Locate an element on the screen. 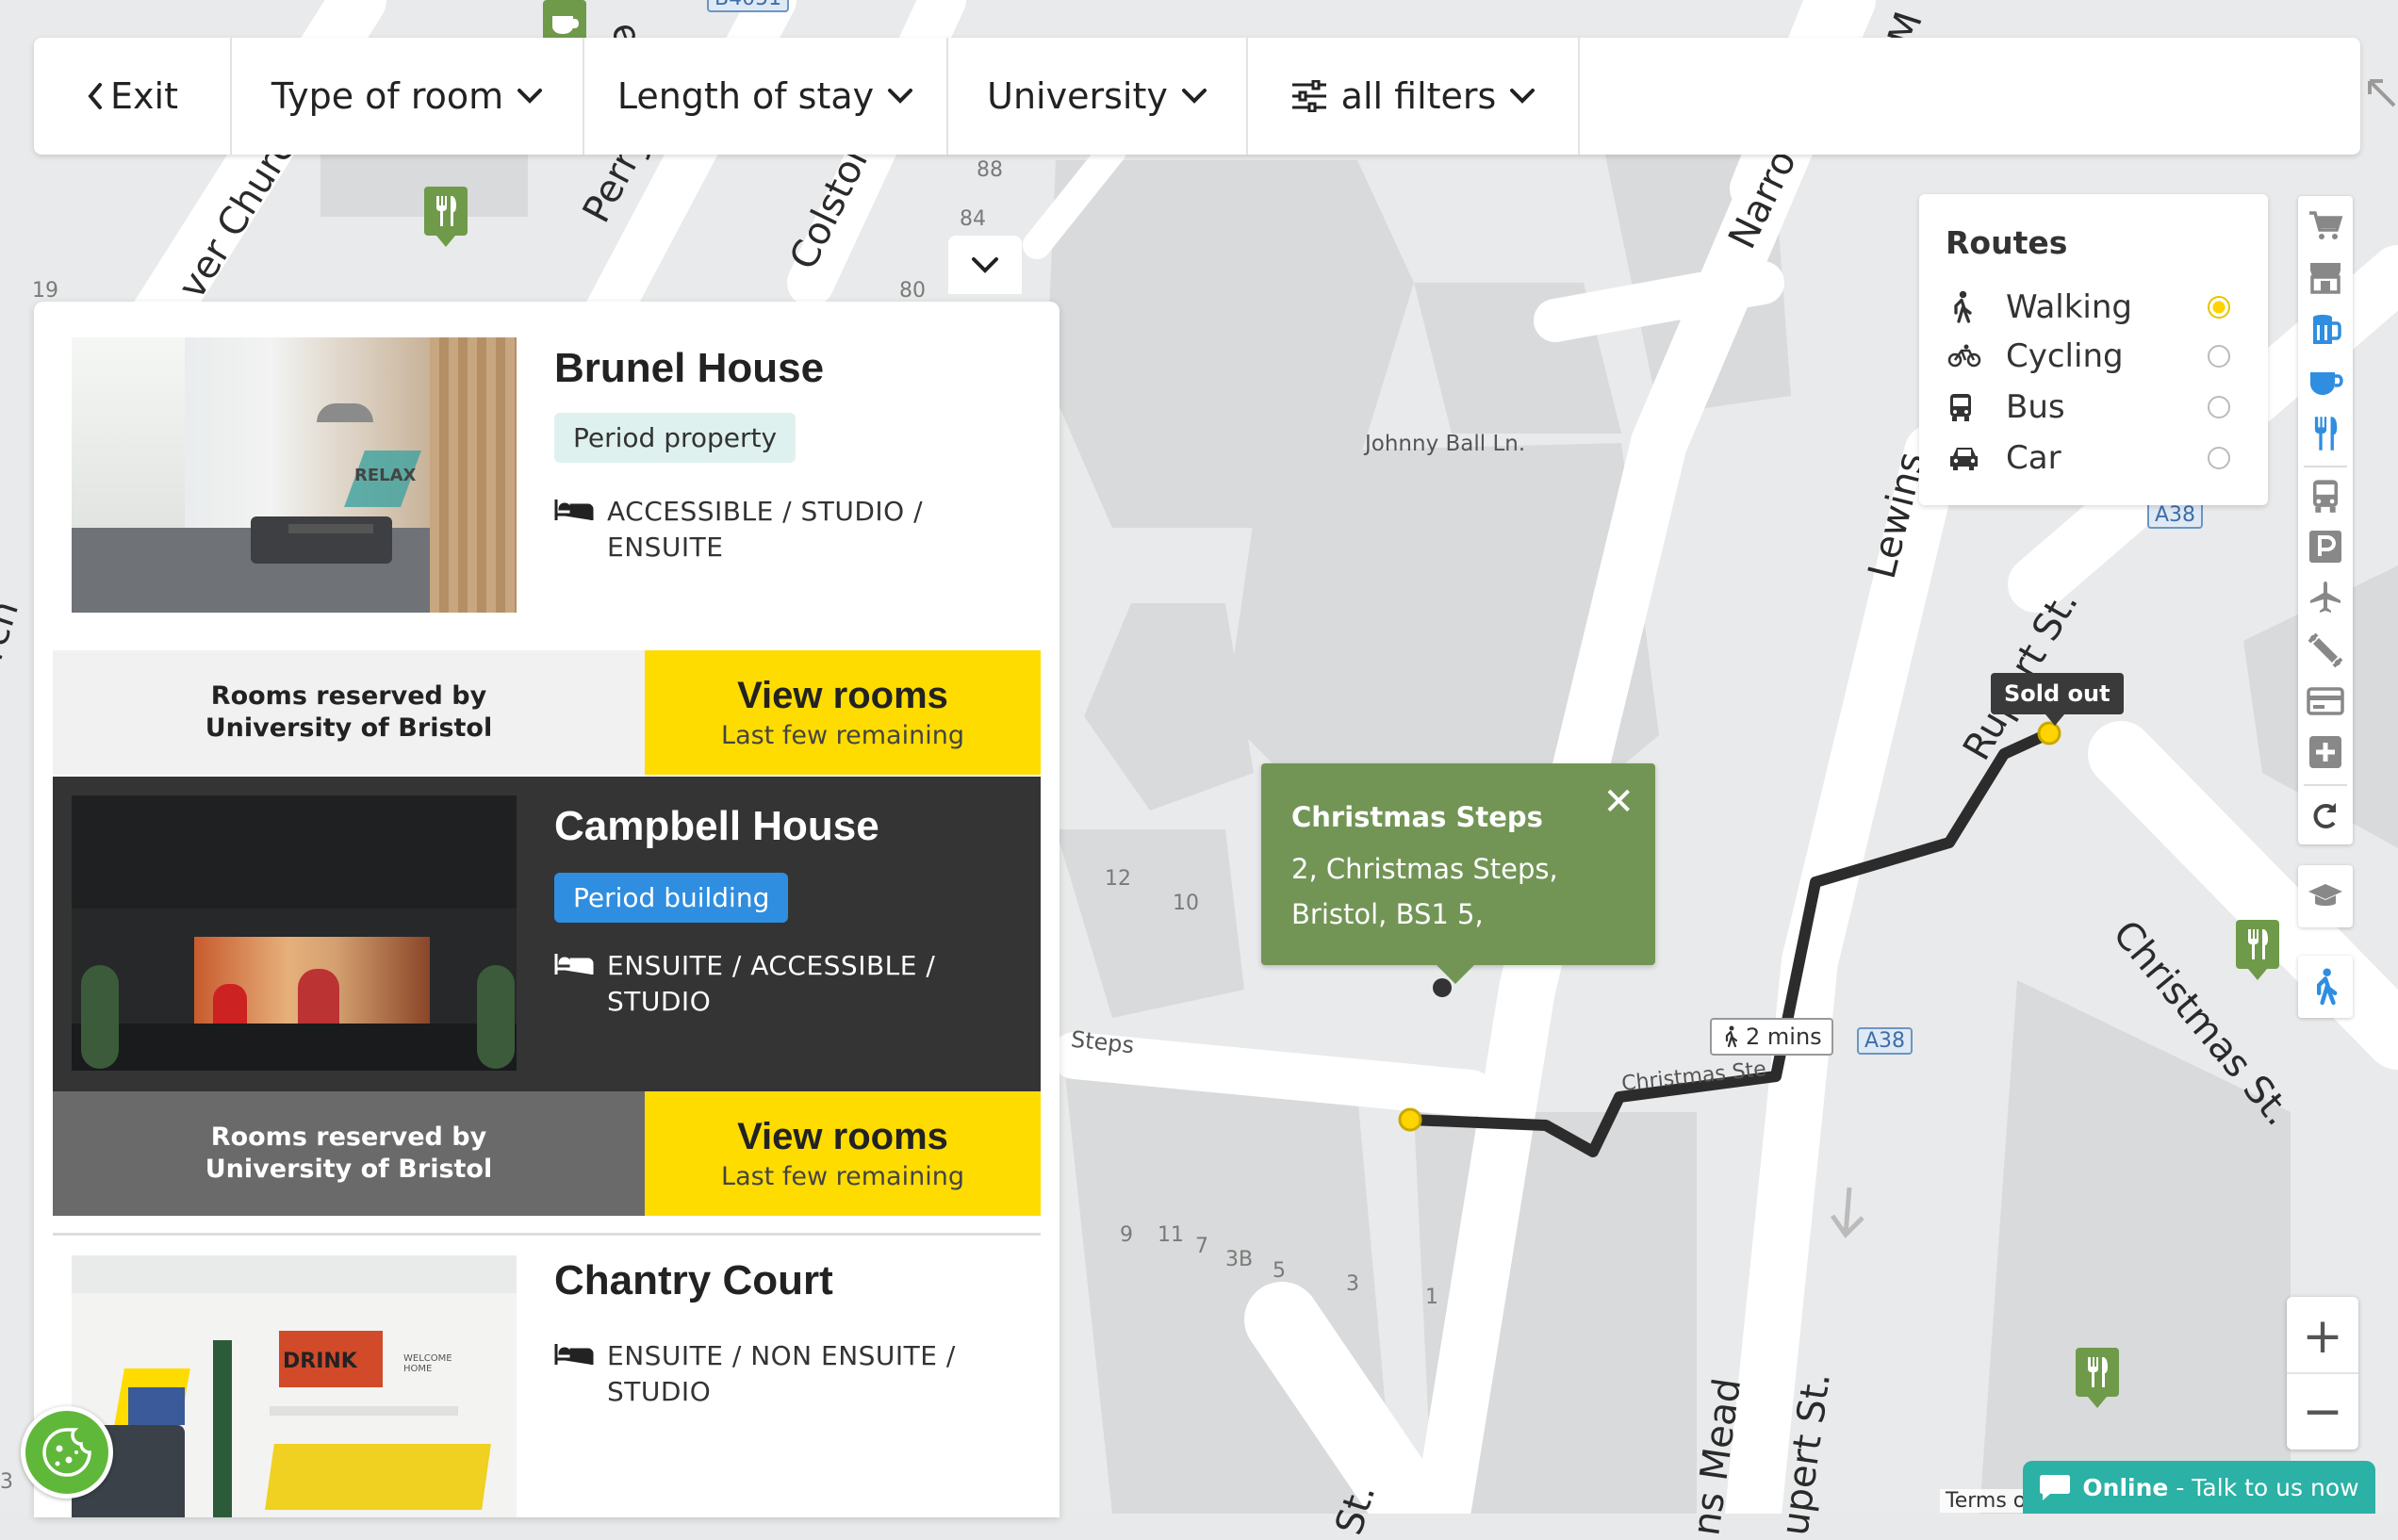  house-number: 84 is located at coordinates (973, 219).